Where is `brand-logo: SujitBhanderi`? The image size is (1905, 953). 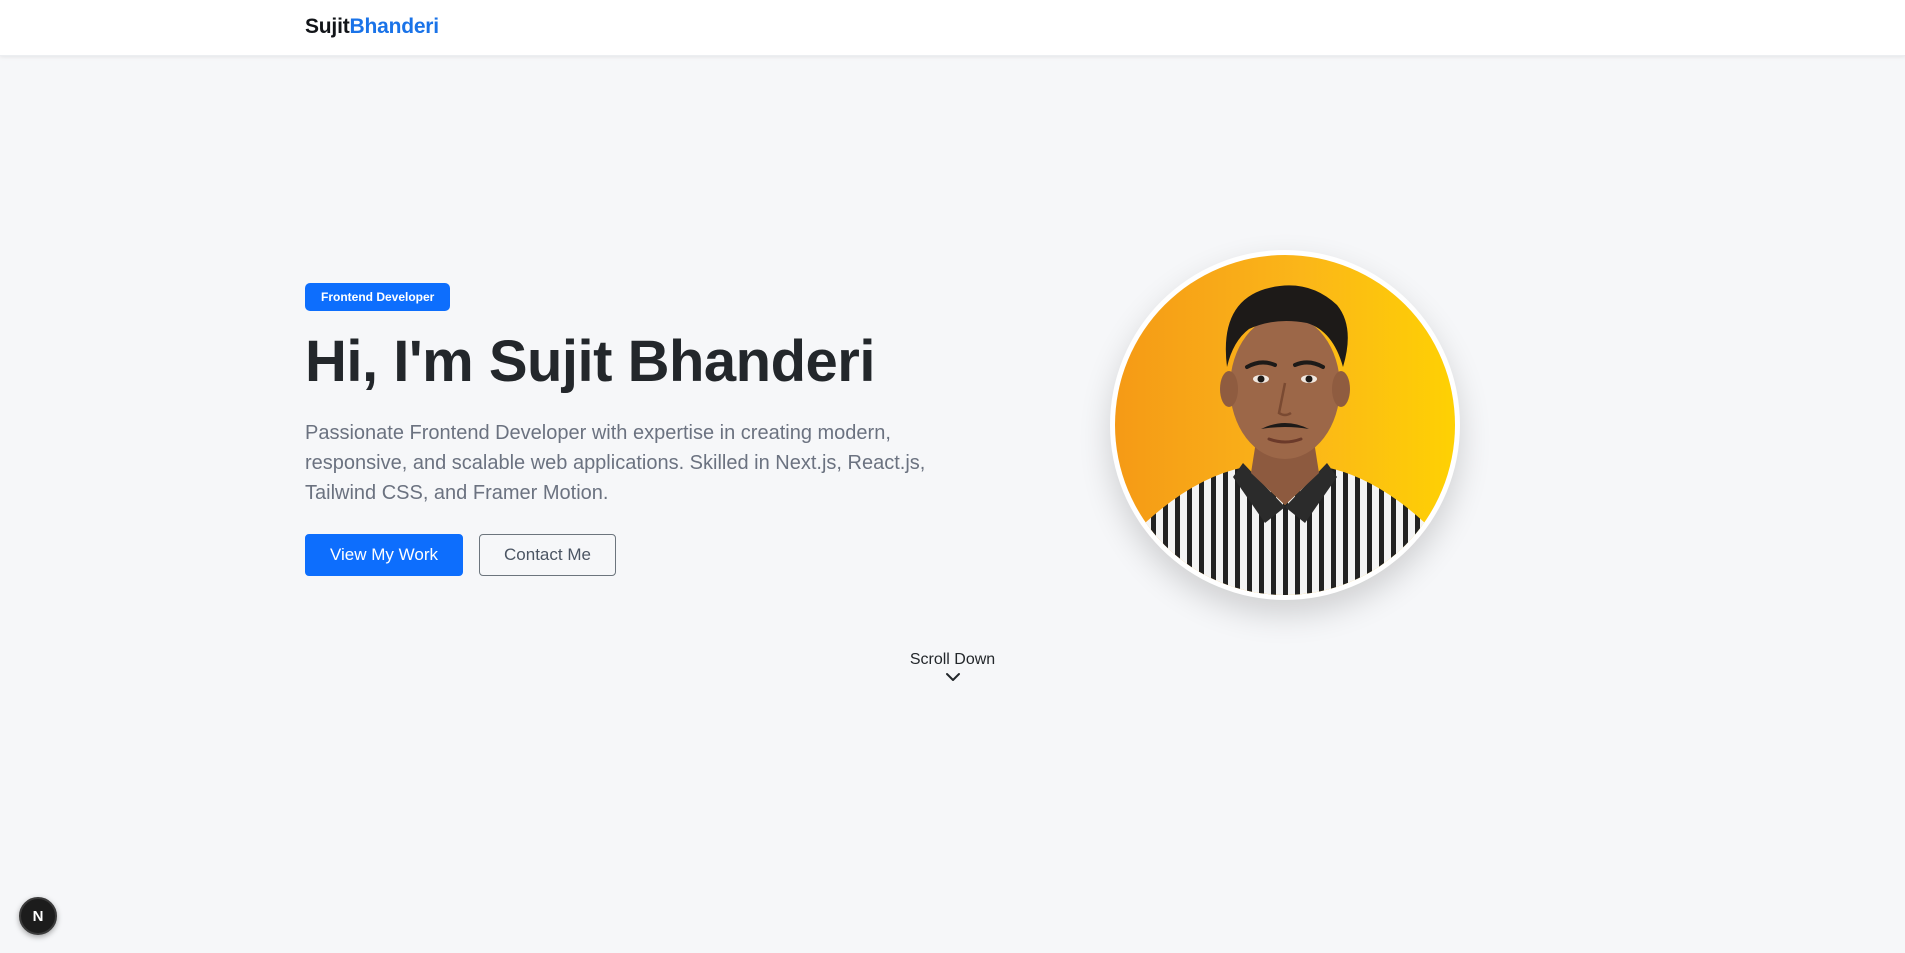 brand-logo: SujitBhanderi is located at coordinates (372, 27).